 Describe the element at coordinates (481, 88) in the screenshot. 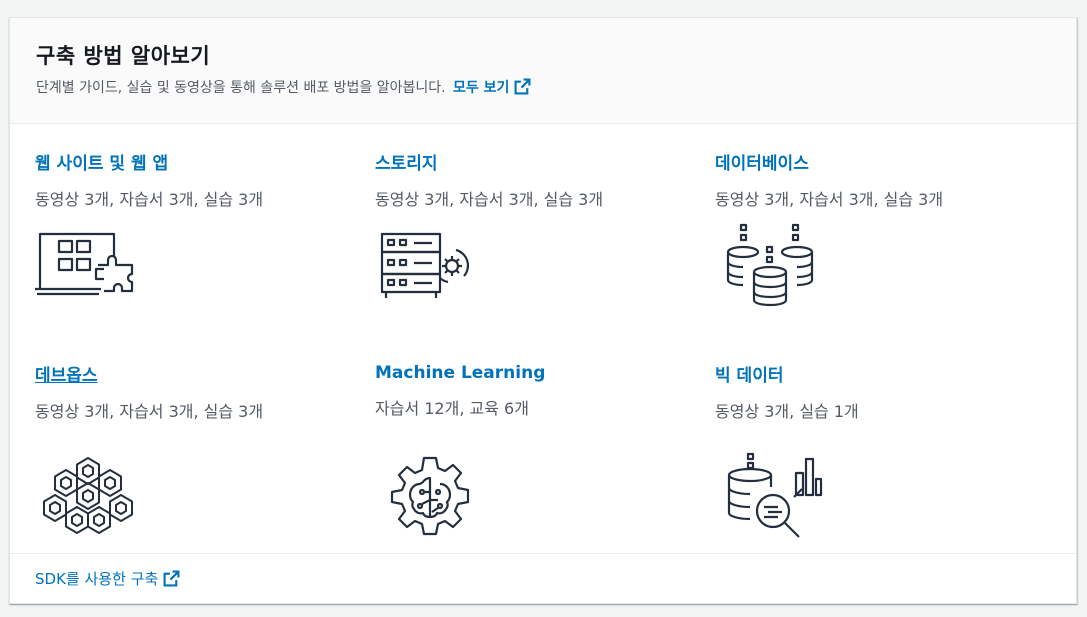

I see `view-all-label: 모두 보기` at that location.